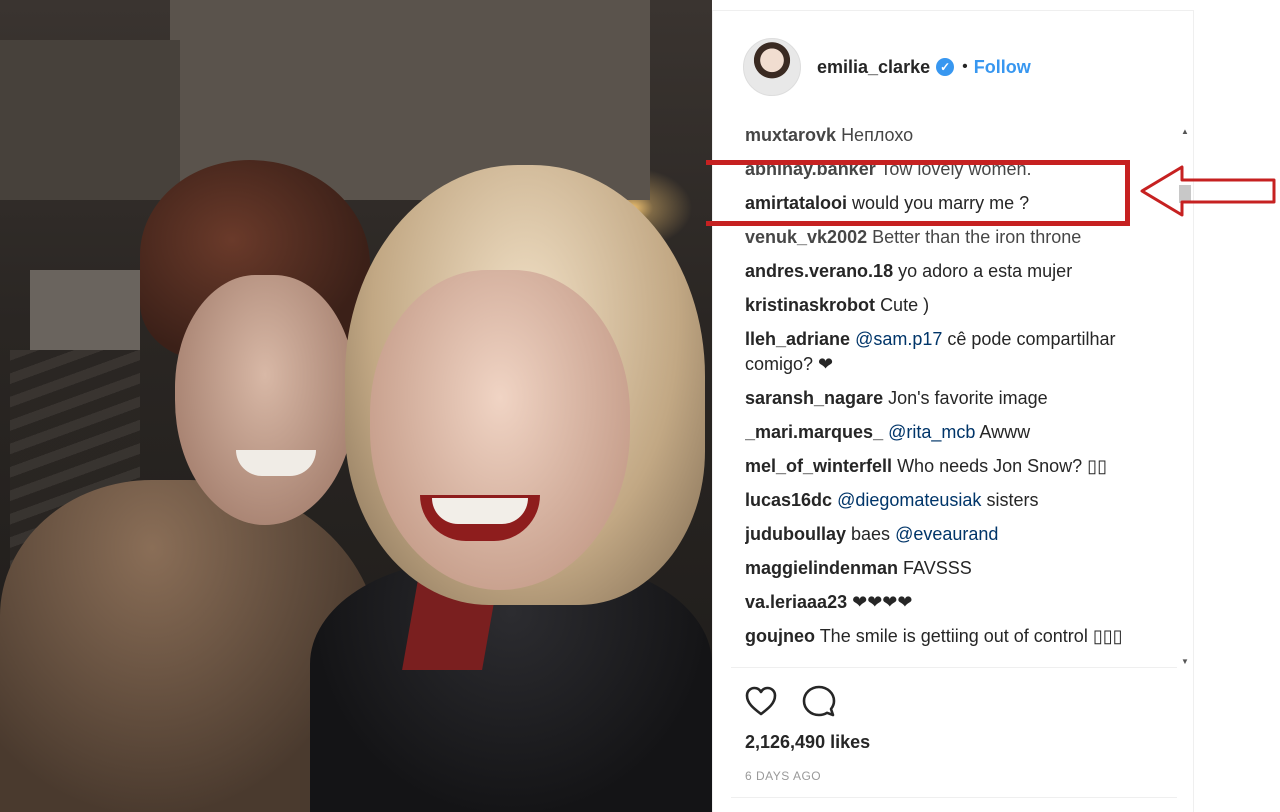 This screenshot has height=812, width=1280. I want to click on verified-badge-icon: ✓, so click(945, 67).